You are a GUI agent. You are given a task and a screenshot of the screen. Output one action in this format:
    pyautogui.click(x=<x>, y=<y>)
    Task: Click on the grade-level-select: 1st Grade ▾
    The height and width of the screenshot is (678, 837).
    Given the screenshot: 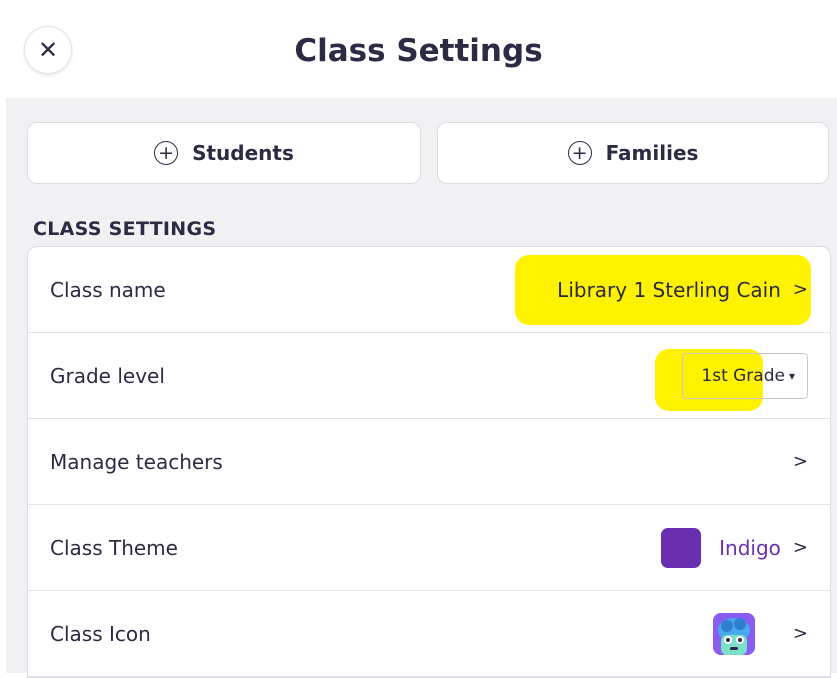 What is the action you would take?
    pyautogui.click(x=745, y=375)
    